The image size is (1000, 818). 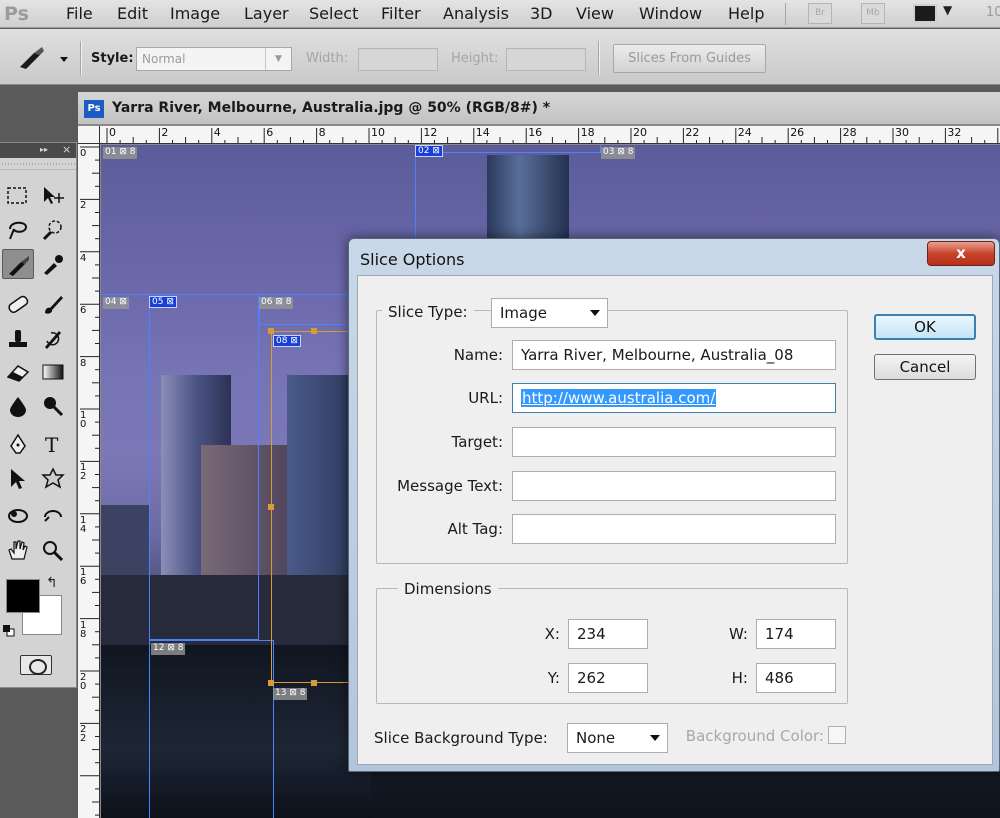 I want to click on name-field: Yarra River, Melbourne, Australia_08, so click(x=674, y=355).